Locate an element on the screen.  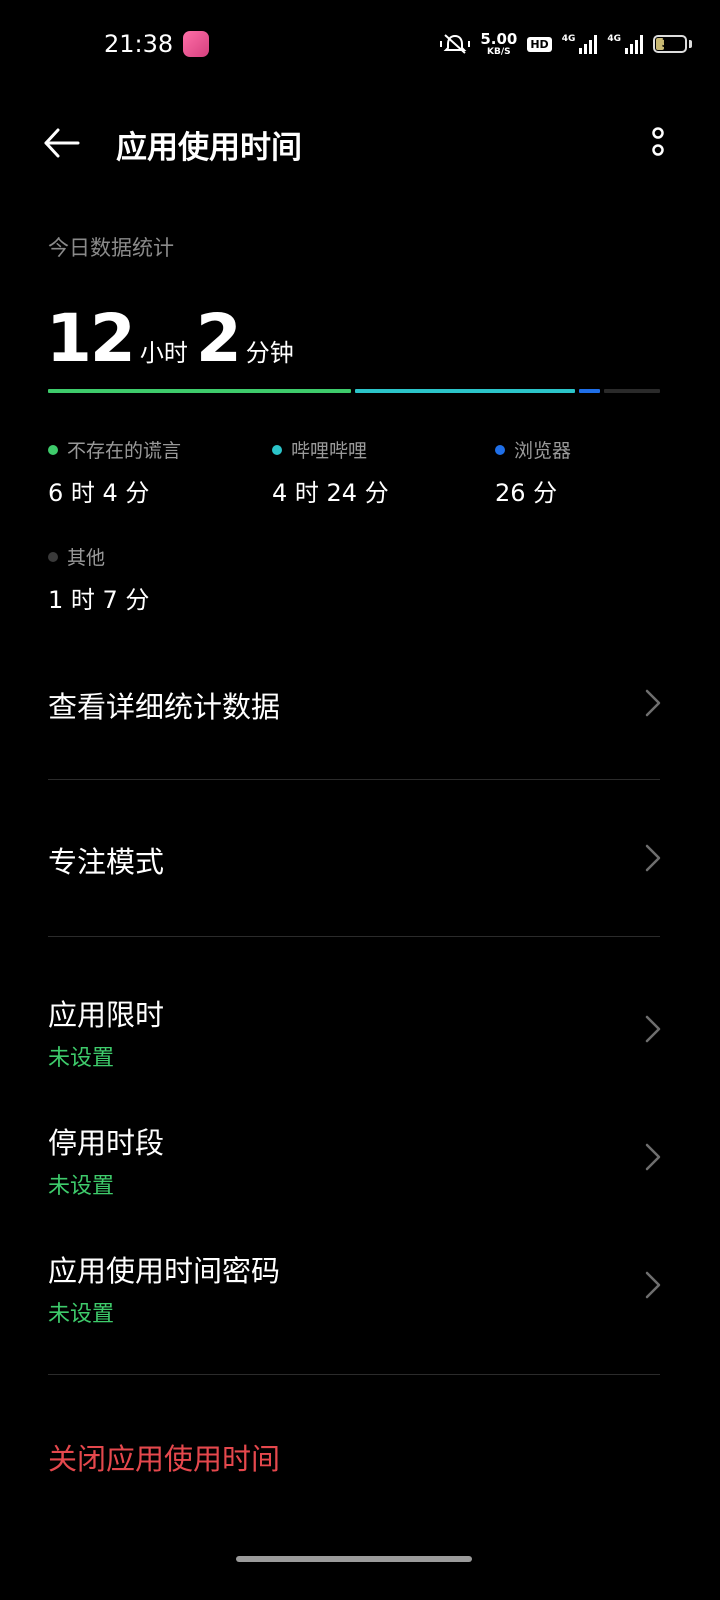
downtime-status: 未设置 is located at coordinates (81, 1186).